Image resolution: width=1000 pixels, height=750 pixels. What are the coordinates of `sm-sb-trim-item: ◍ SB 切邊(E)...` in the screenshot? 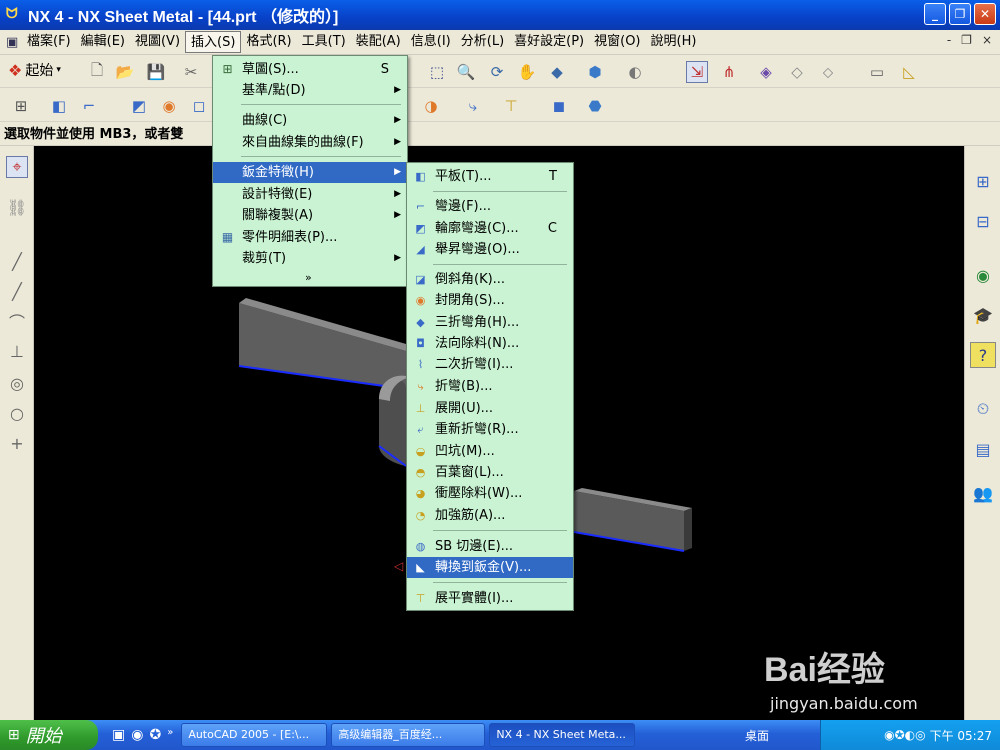 It's located at (490, 546).